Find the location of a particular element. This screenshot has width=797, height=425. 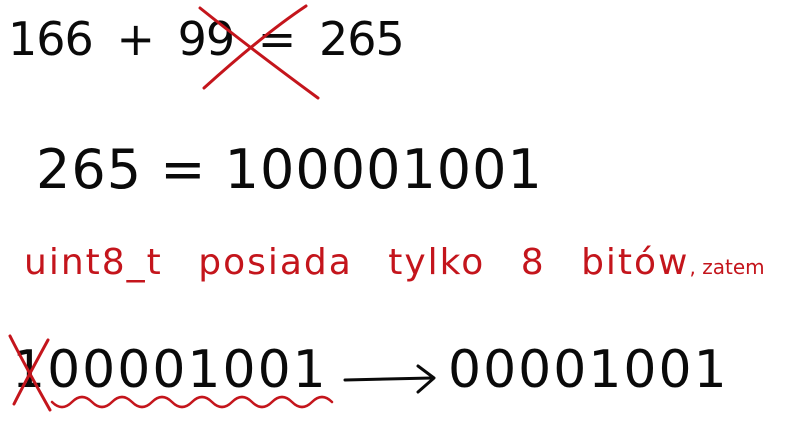

red-note: uint8_t posiada tylko 8 bitów, zatem is located at coordinates (394, 262).